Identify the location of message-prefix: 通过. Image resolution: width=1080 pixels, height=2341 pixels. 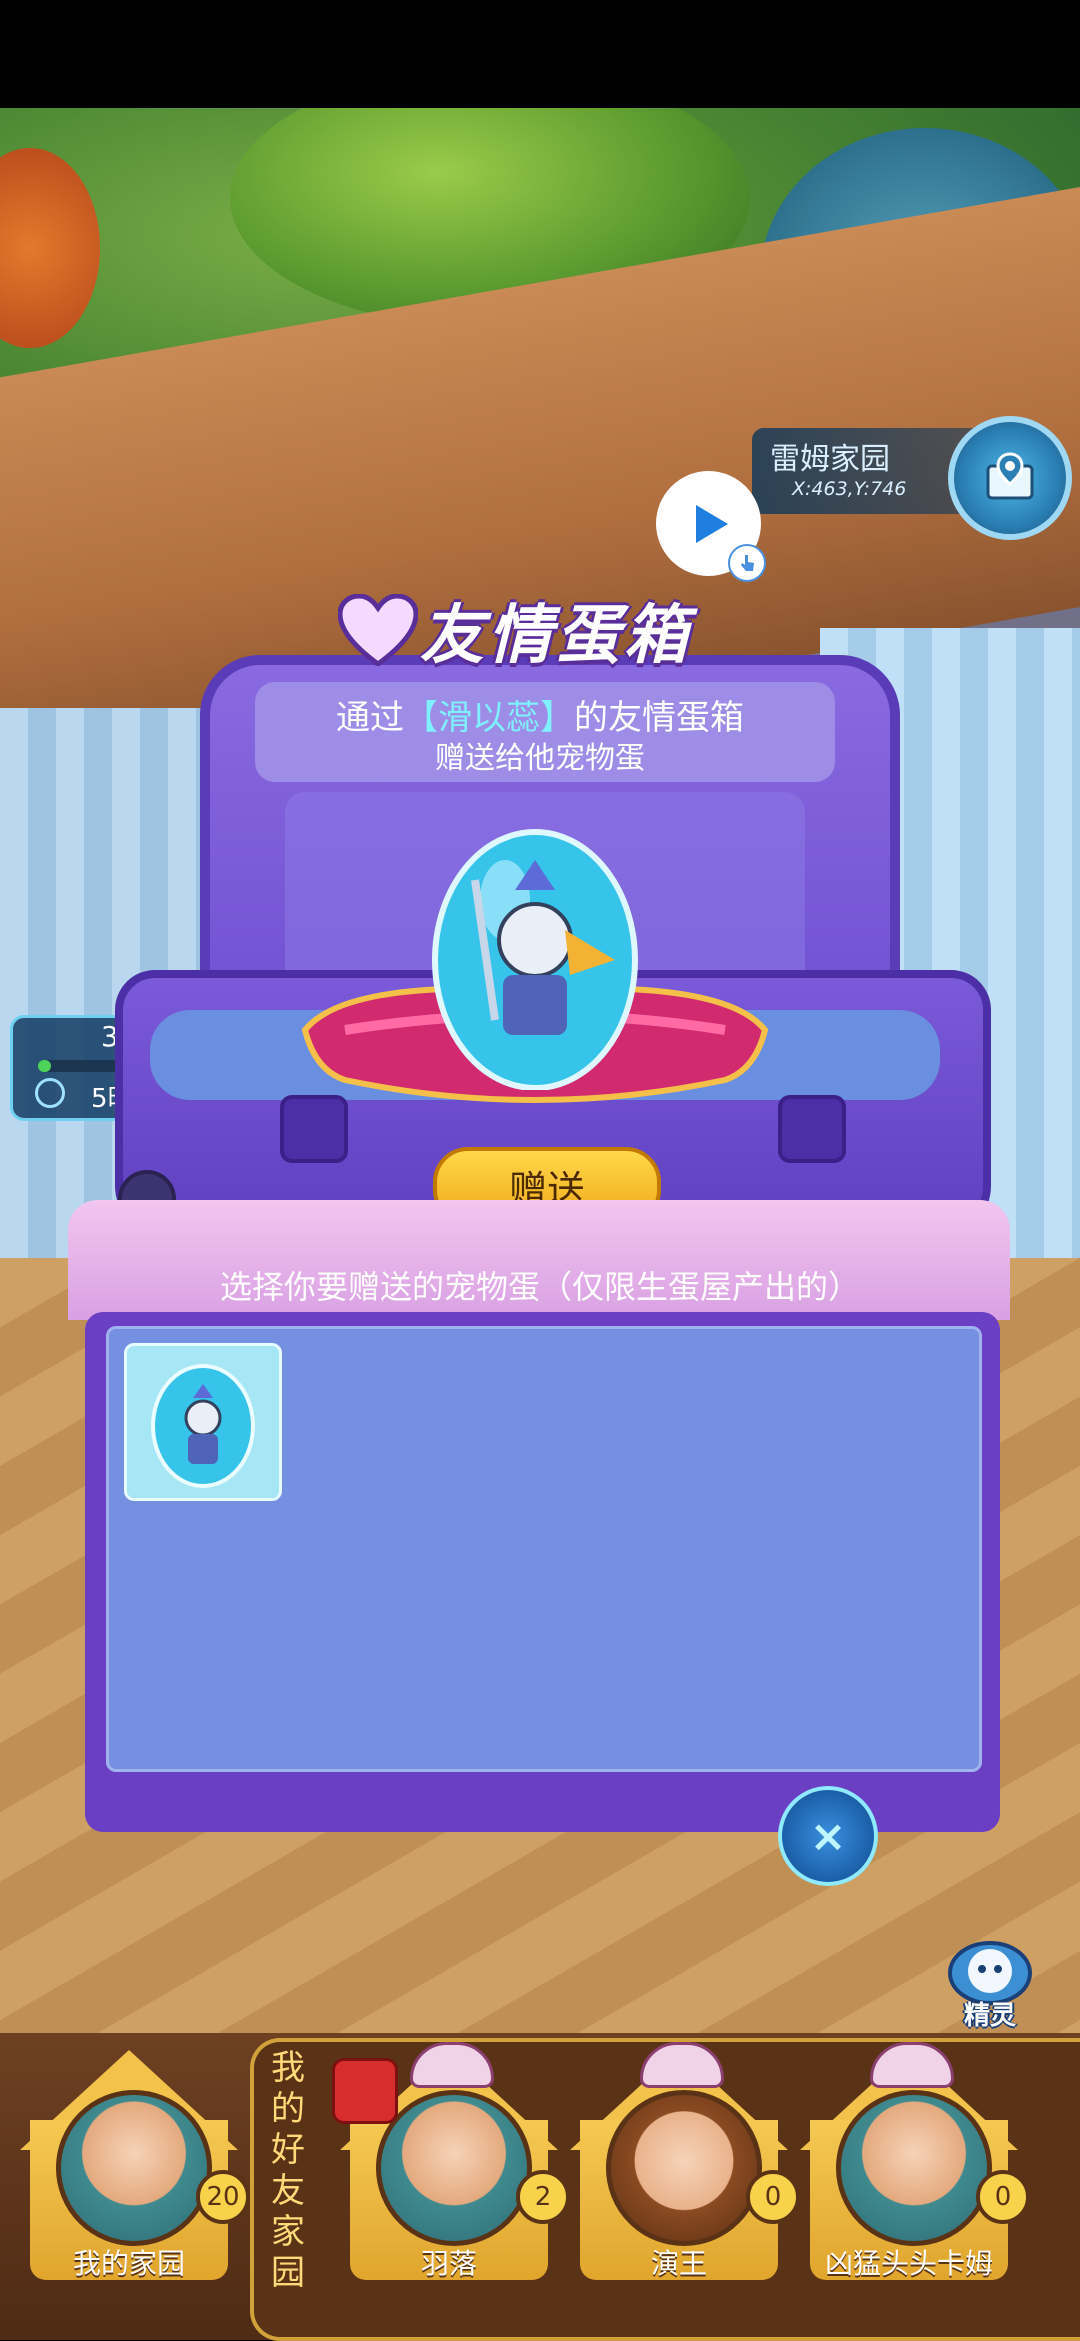
(370, 718).